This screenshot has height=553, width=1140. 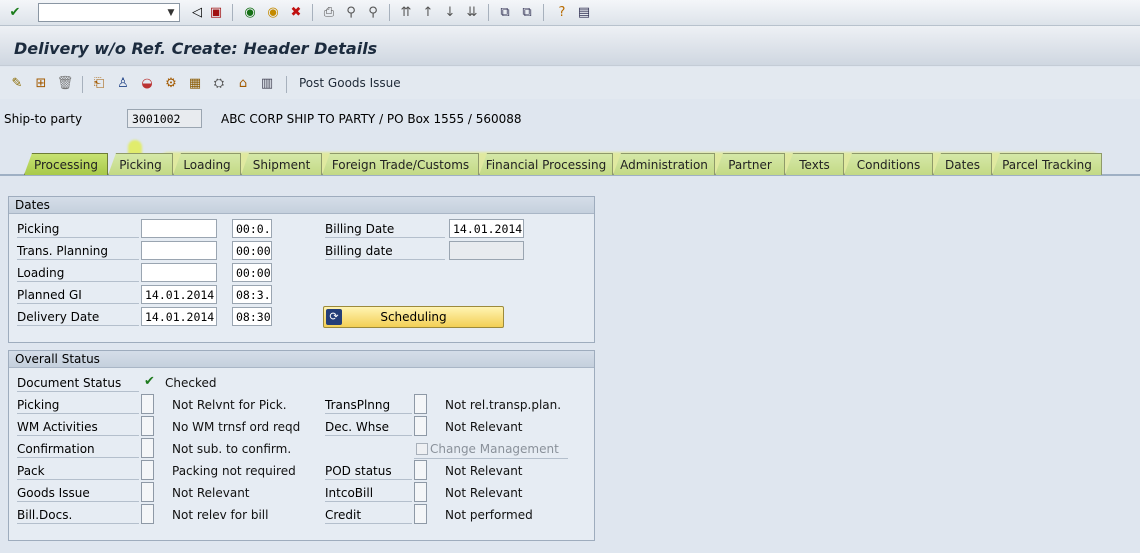 What do you see at coordinates (41, 83) in the screenshot?
I see `create-icon: ⊞` at bounding box center [41, 83].